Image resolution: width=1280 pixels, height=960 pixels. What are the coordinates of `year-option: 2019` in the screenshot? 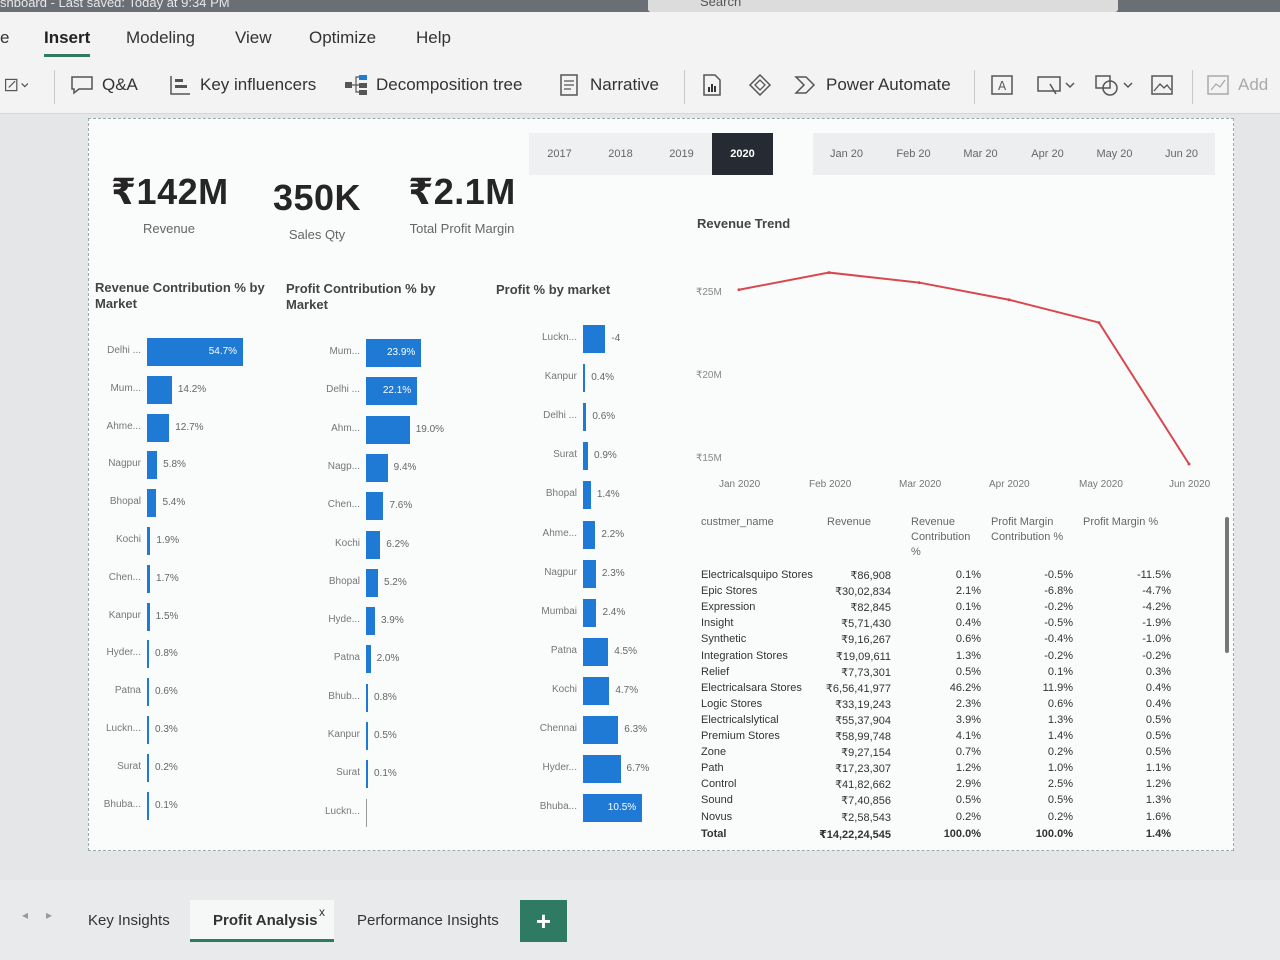 It's located at (681, 154).